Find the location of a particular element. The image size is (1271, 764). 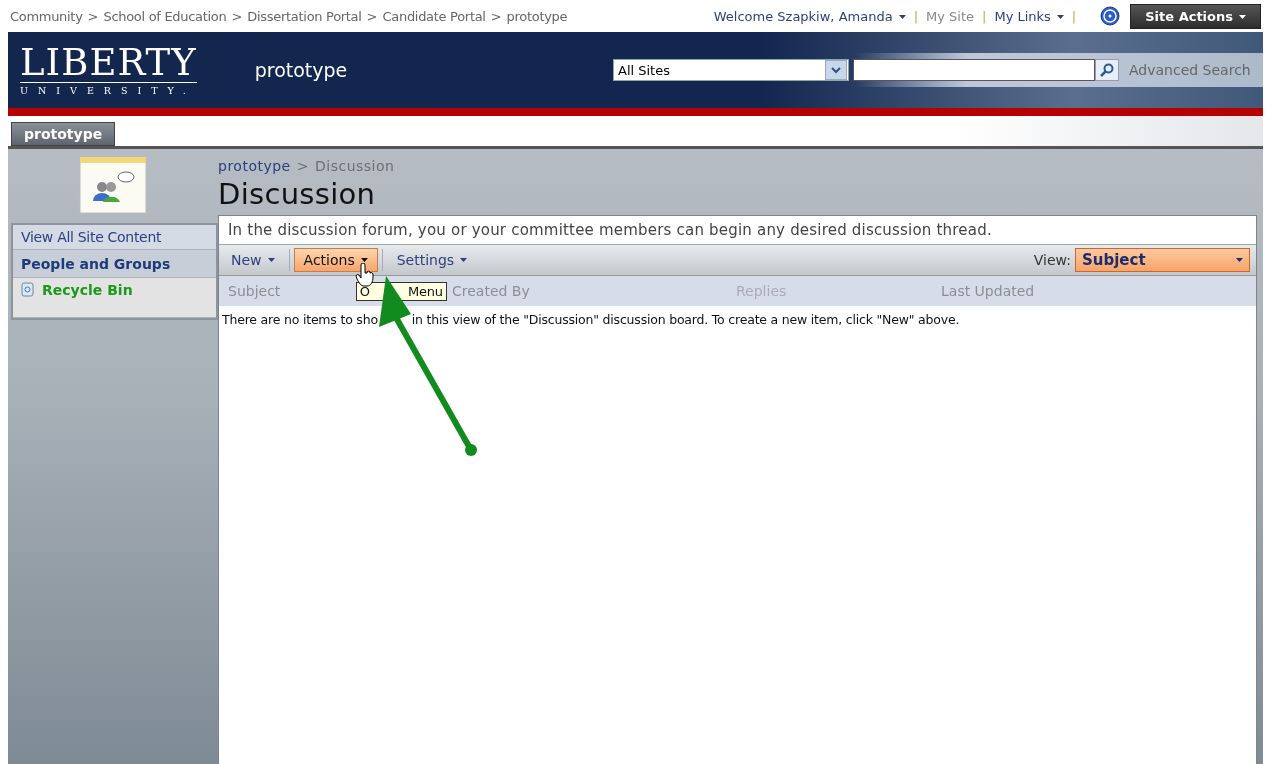

empty-message-text: There are no items to sho is located at coordinates (300, 319).